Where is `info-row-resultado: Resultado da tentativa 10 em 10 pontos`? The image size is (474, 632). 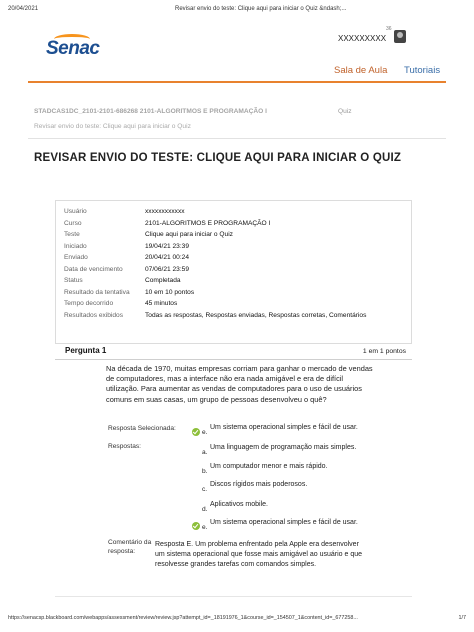 info-row-resultado: Resultado da tentativa 10 em 10 pontos is located at coordinates (233, 292).